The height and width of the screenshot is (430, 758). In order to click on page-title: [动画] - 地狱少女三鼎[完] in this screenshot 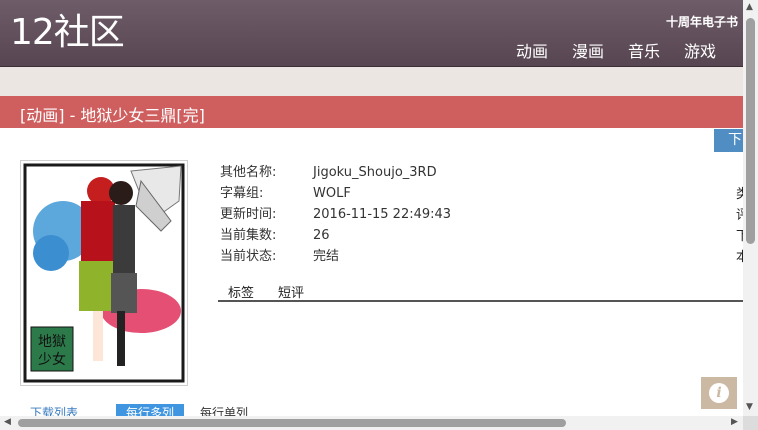, I will do `click(112, 115)`.